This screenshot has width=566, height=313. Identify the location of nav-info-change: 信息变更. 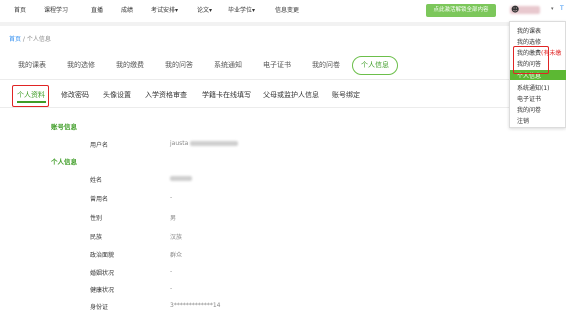
(287, 9).